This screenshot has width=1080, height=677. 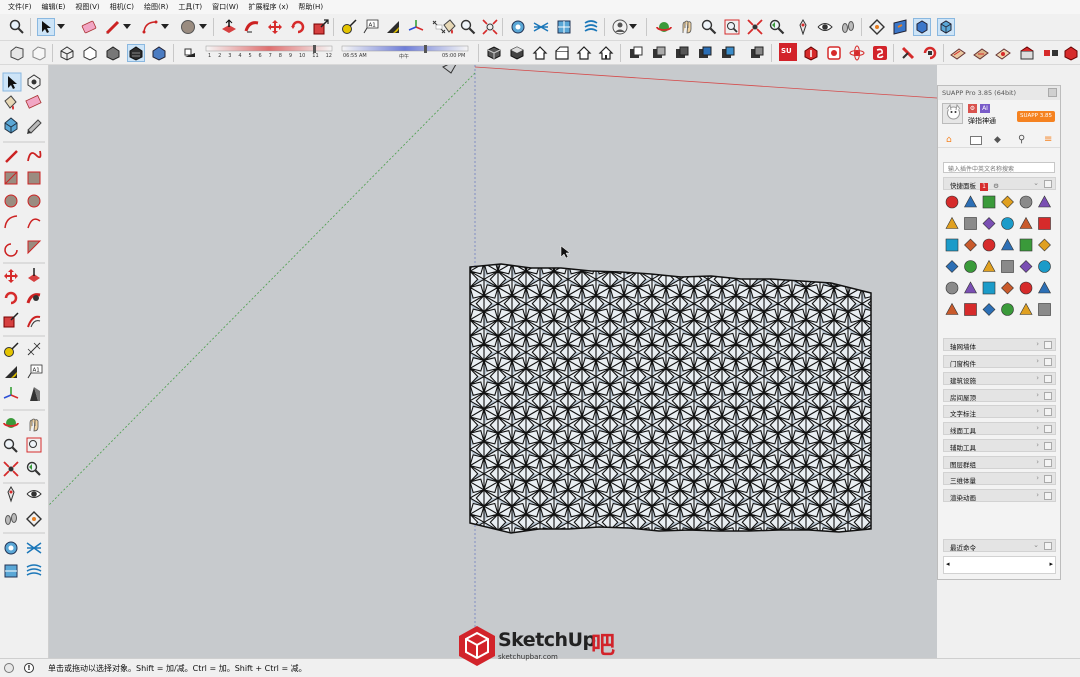 What do you see at coordinates (606, 53) in the screenshot?
I see `view-left-icon` at bounding box center [606, 53].